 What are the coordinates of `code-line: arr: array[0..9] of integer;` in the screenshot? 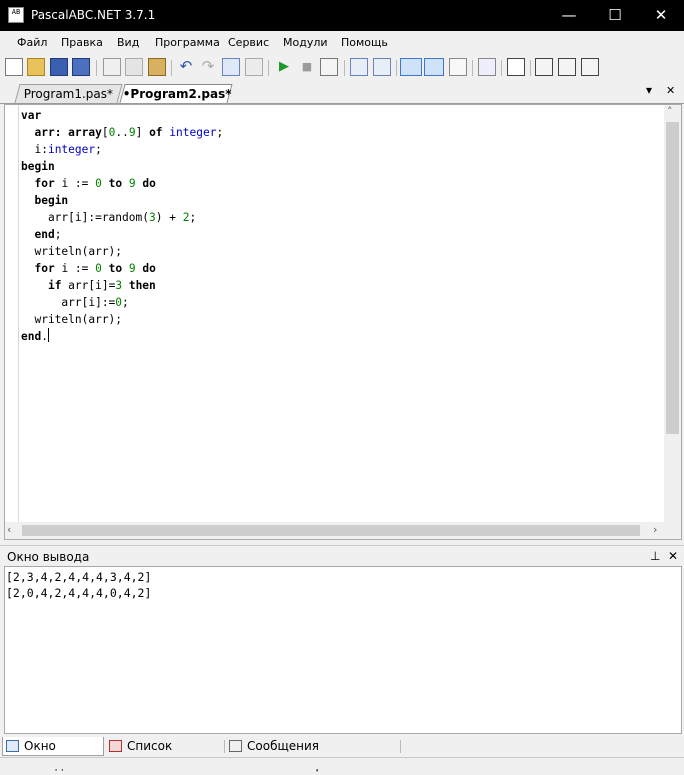 It's located at (129, 132).